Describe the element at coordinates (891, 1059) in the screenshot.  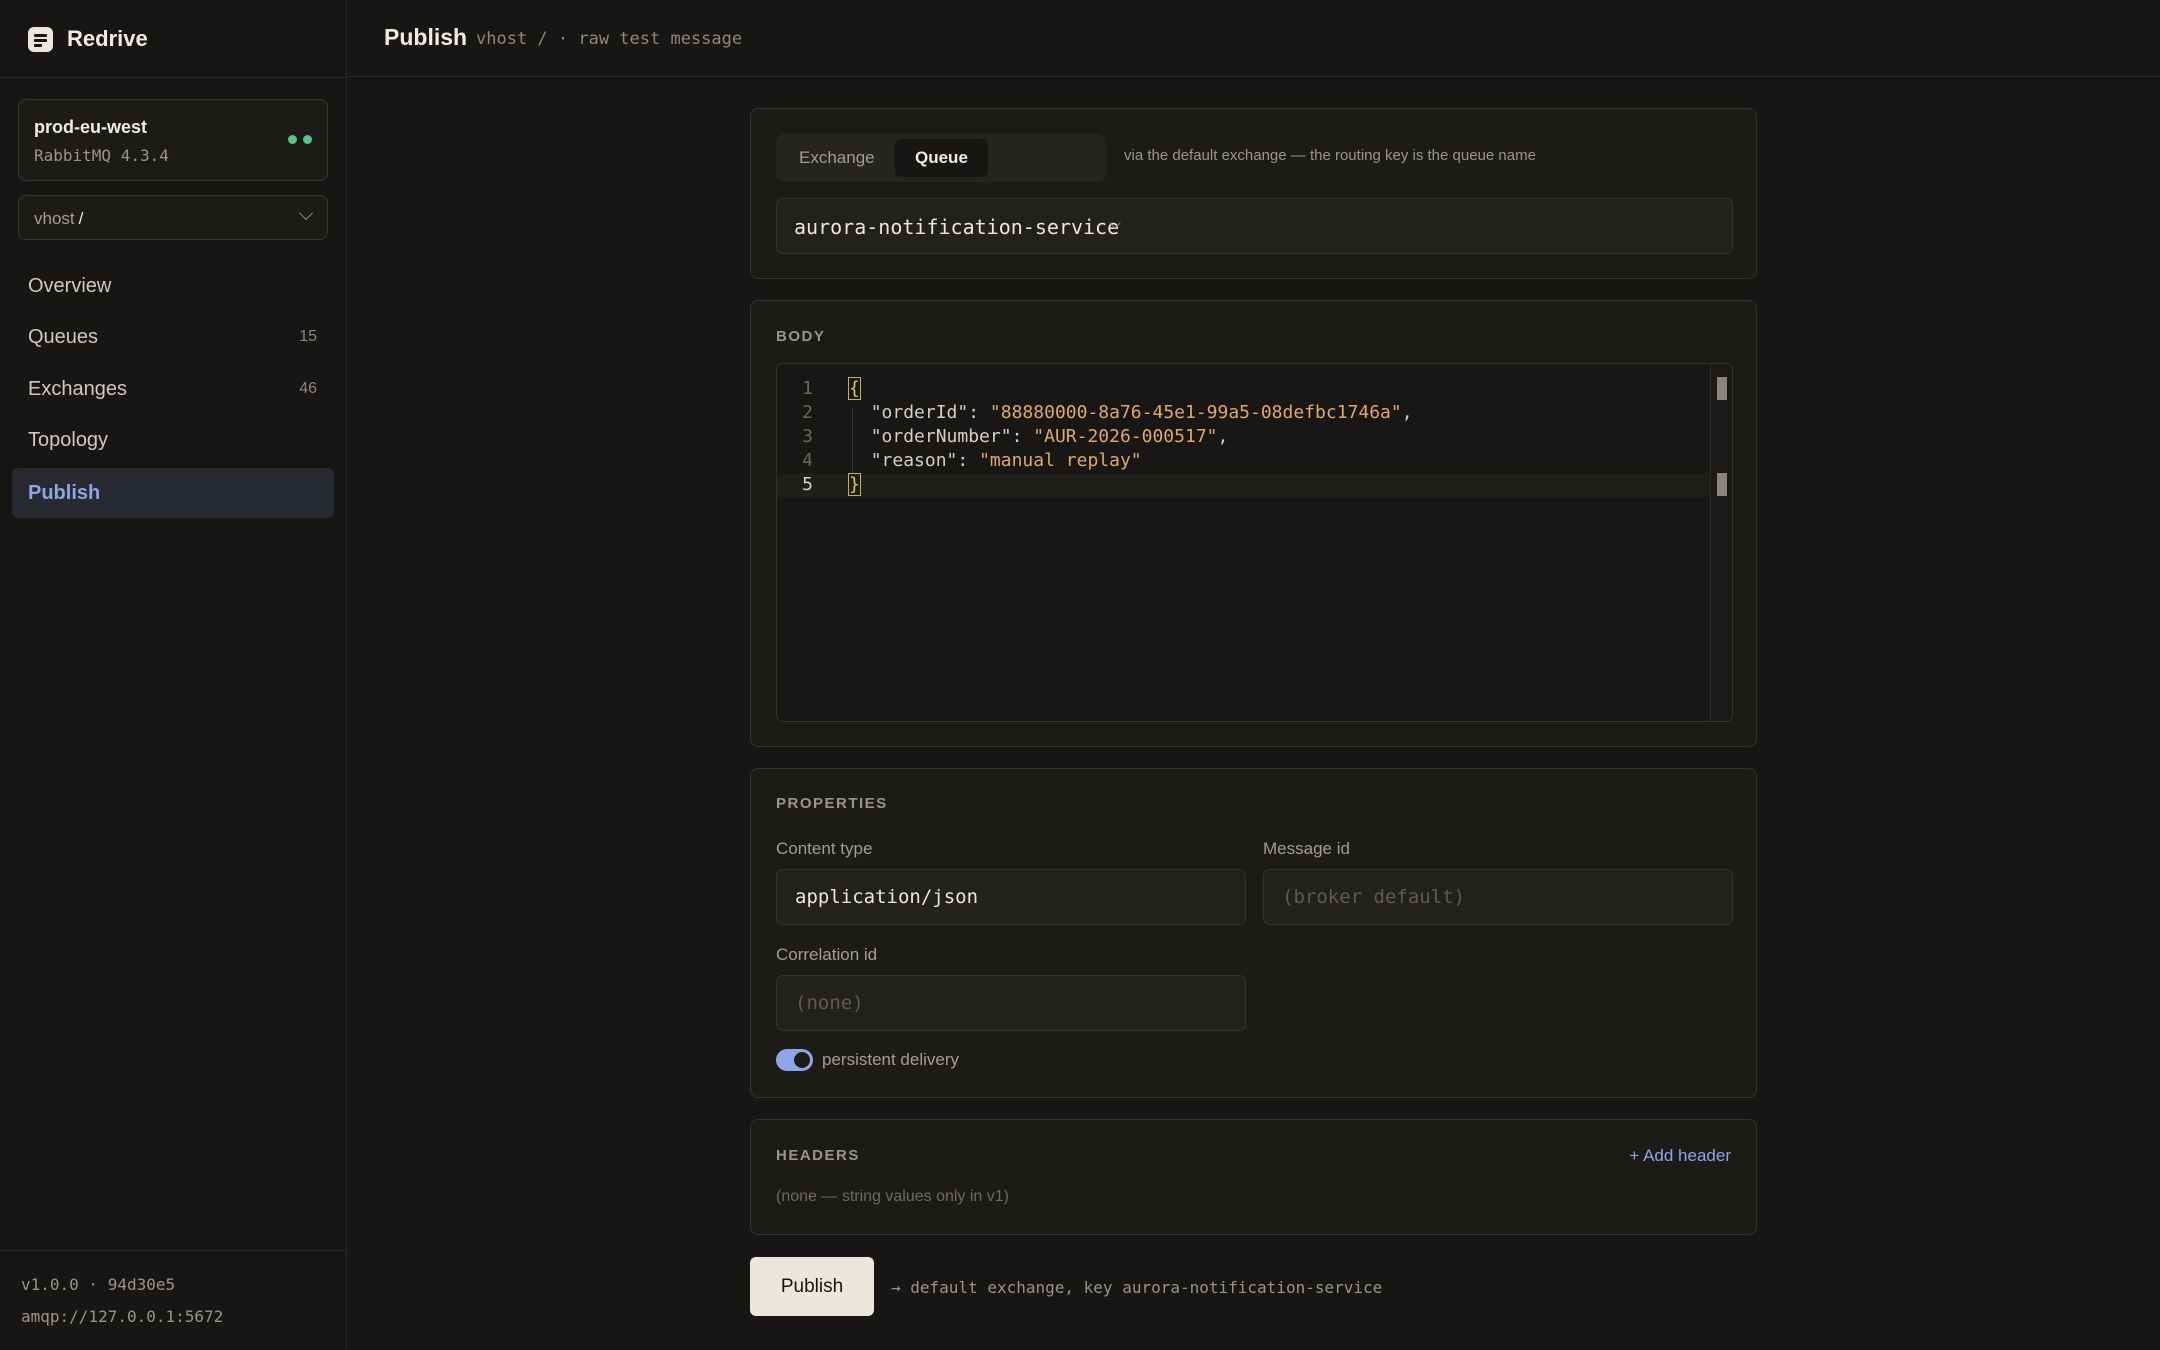
I see `persistent-delivery-label: persistent delivery` at that location.